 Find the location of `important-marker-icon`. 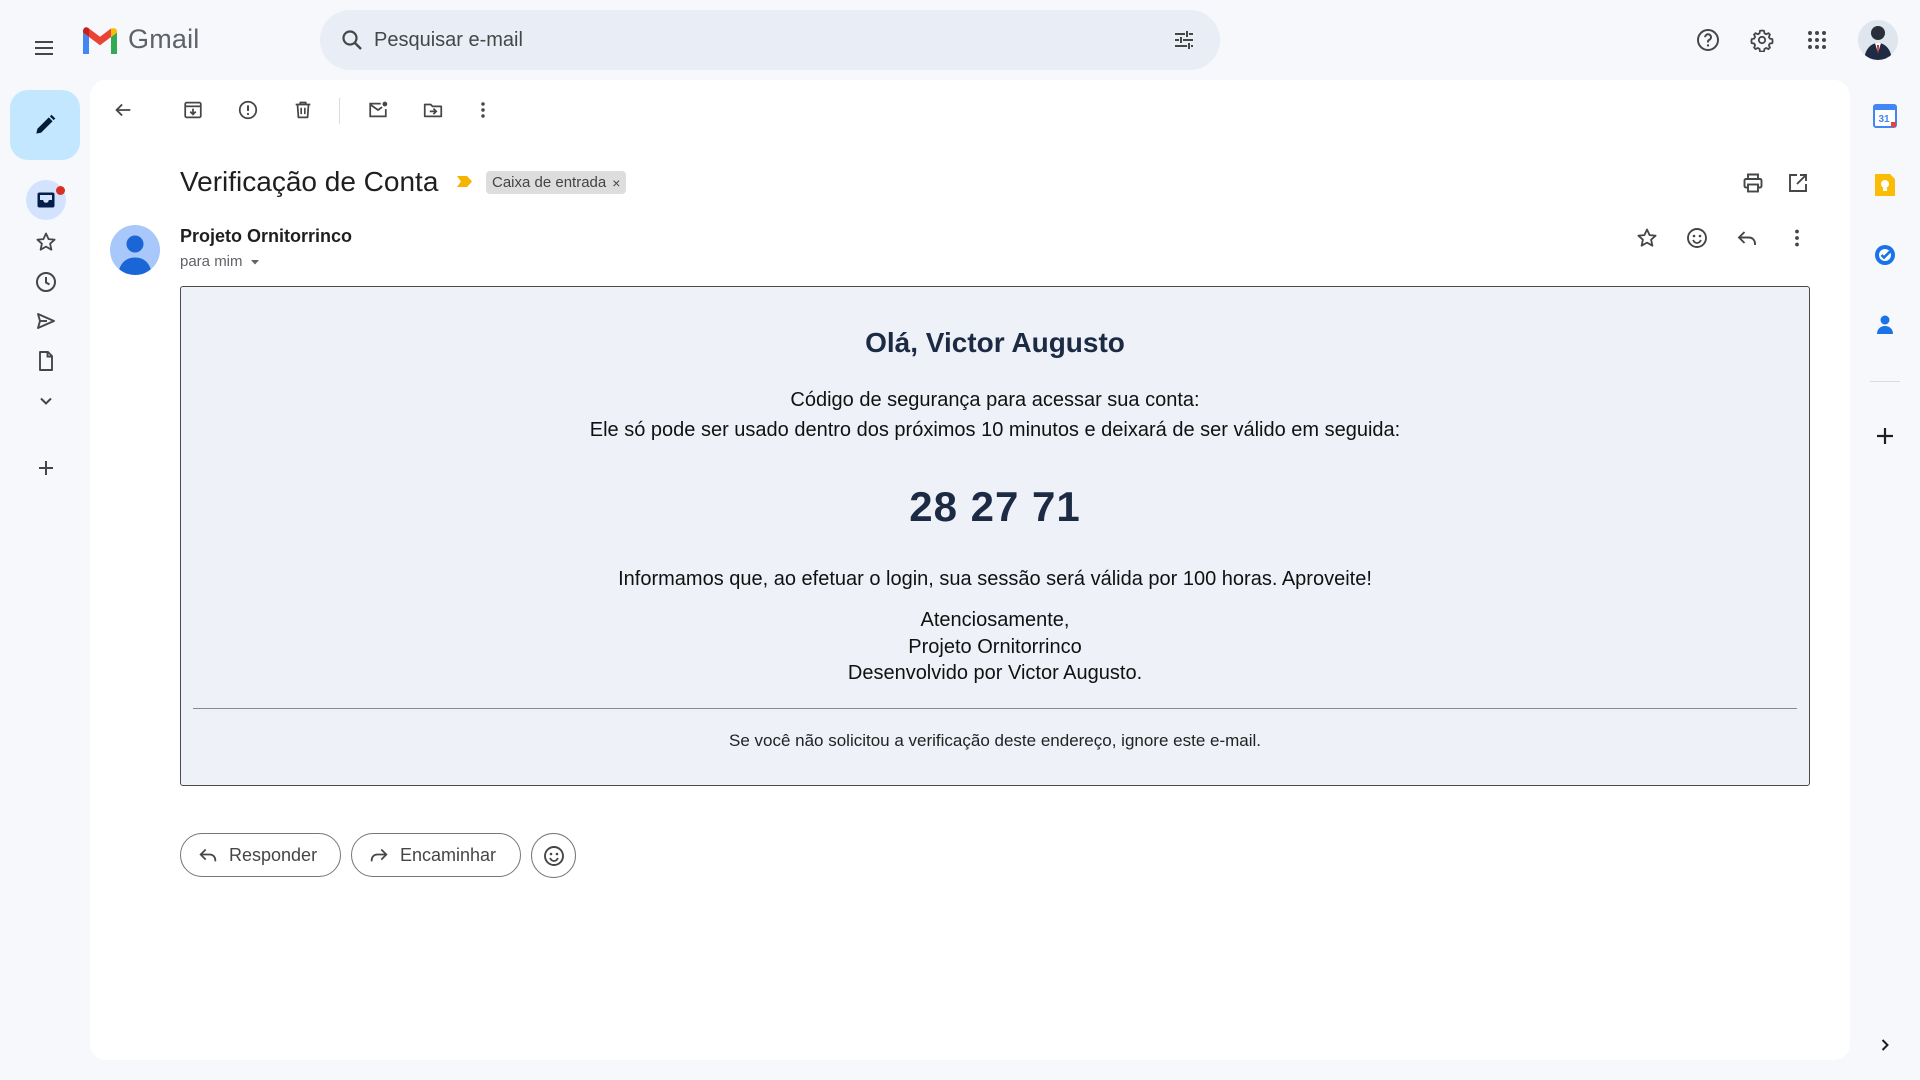

important-marker-icon is located at coordinates (464, 181).